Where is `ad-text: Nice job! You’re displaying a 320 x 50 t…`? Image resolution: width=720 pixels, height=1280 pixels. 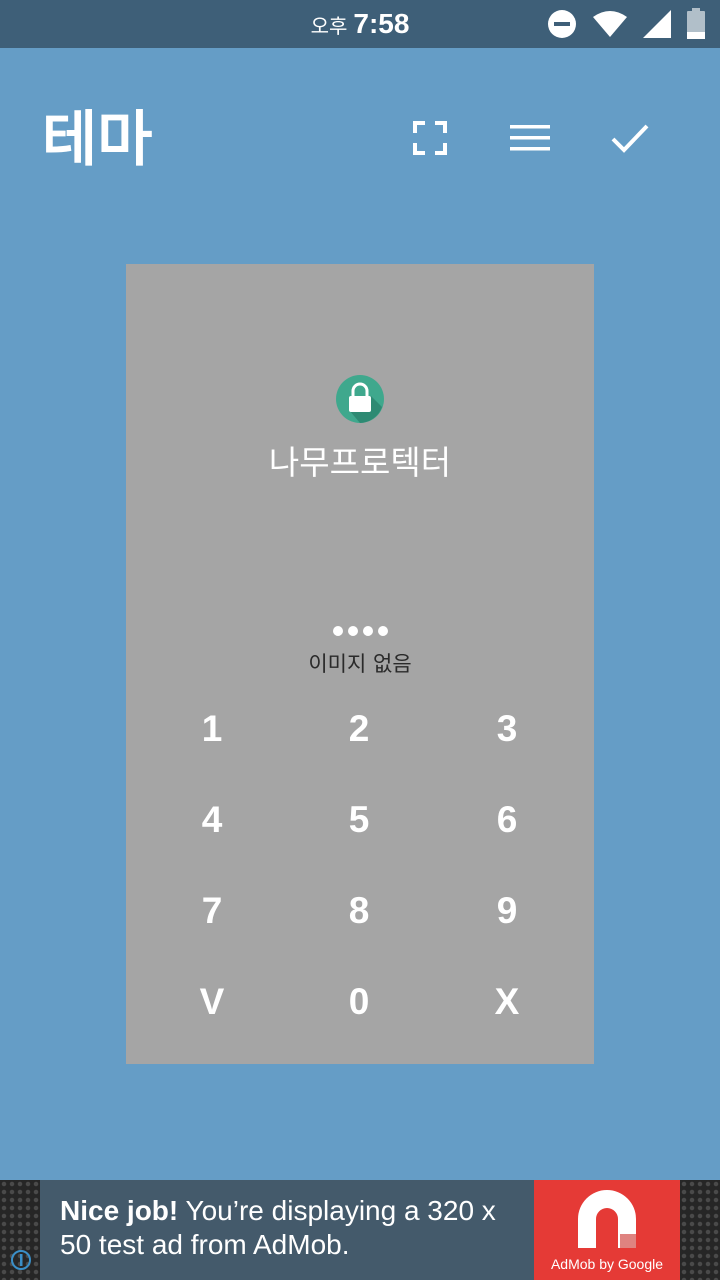
ad-text: Nice job! You’re displaying a 320 x 50 t… is located at coordinates (287, 1230).